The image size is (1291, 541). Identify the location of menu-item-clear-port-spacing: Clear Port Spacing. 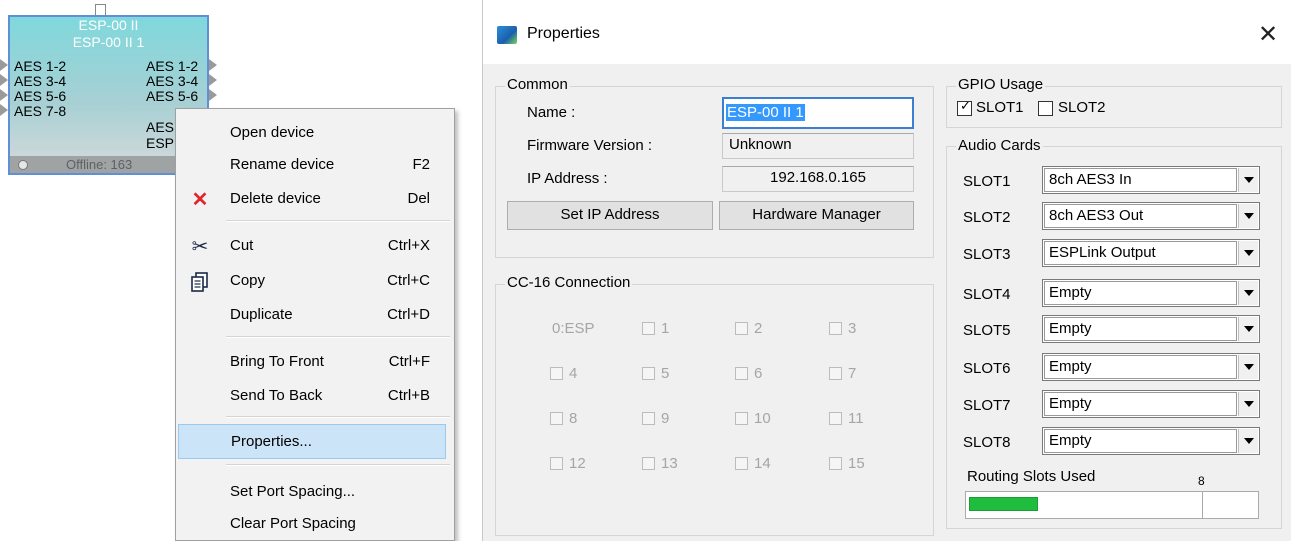
(315, 524).